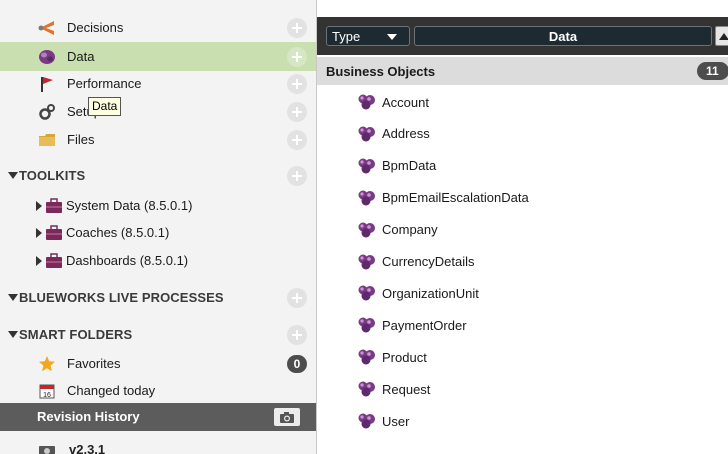  I want to click on revision-history-title: Revision History, so click(88, 416).